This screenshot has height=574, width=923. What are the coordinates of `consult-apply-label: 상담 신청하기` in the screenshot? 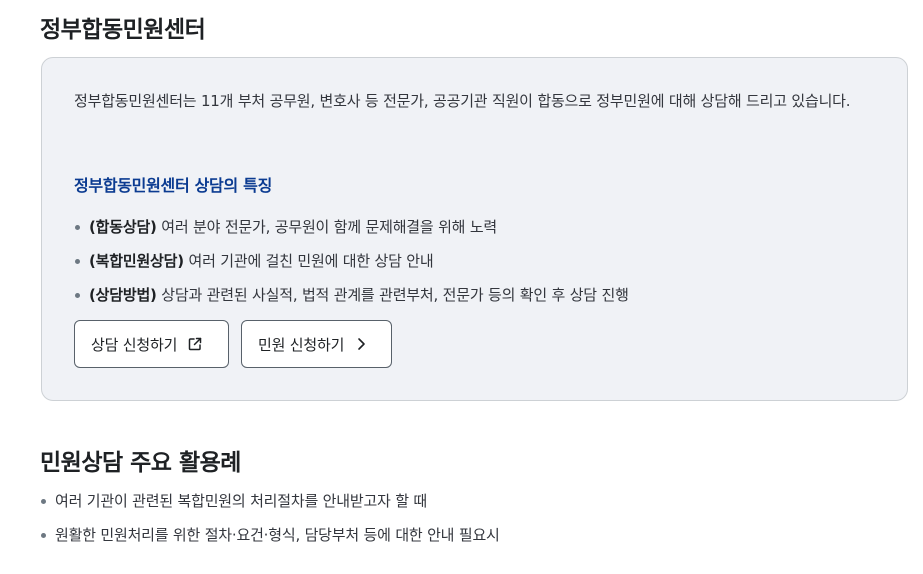 It's located at (134, 344).